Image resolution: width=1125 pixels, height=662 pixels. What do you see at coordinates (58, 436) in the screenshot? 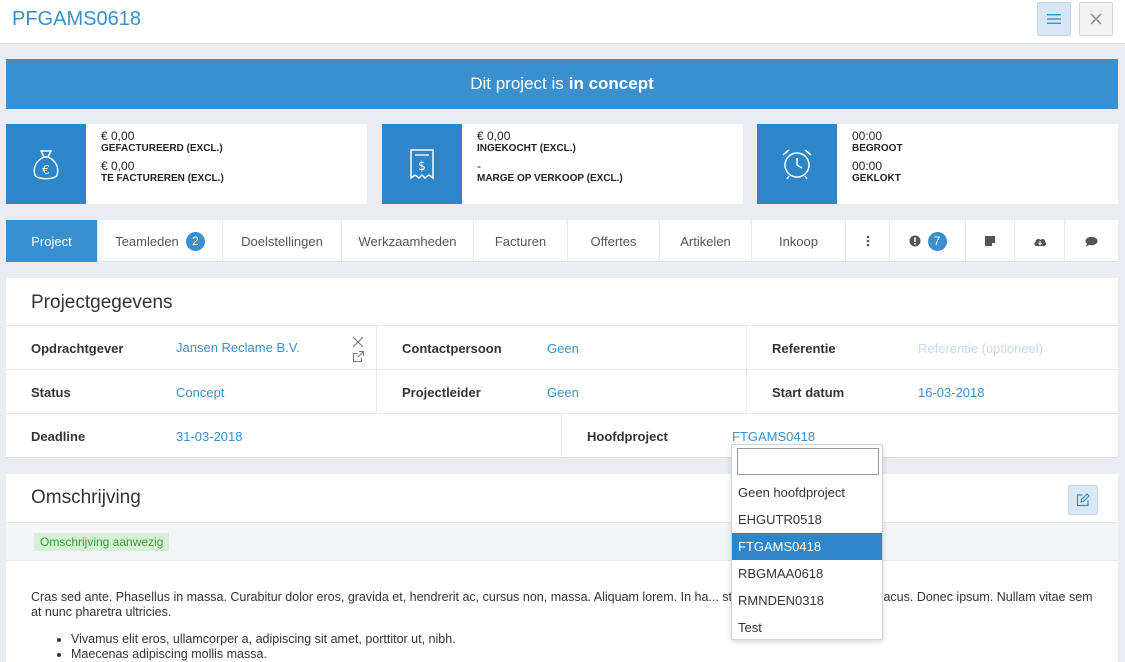
I see `field-label: Deadline` at bounding box center [58, 436].